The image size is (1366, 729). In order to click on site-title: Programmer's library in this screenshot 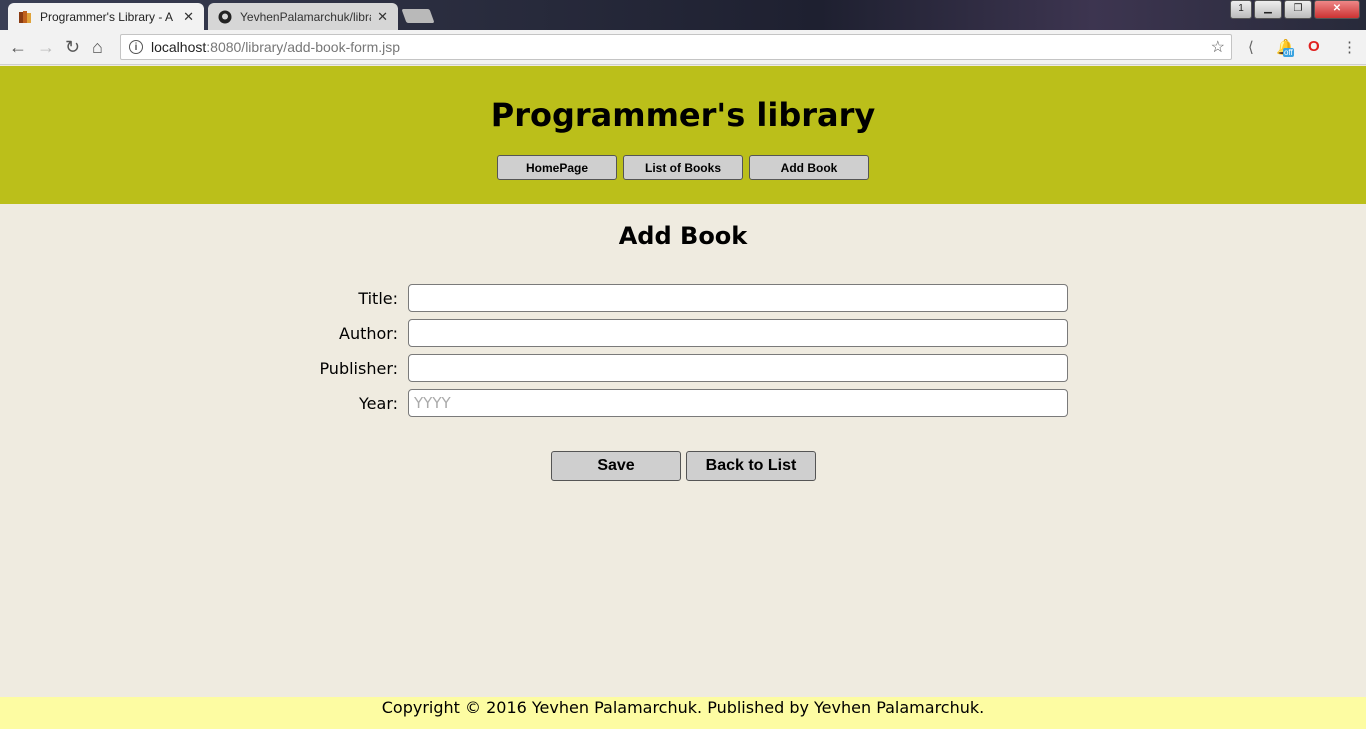, I will do `click(683, 115)`.